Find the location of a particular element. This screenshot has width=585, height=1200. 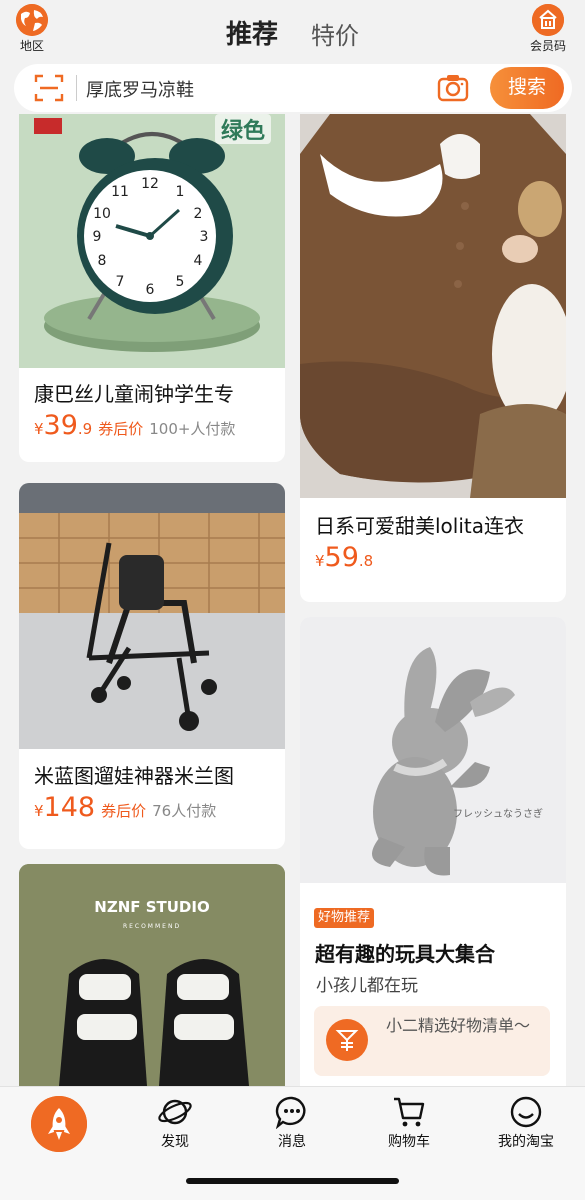

svg-text: 6 is located at coordinates (150, 290).